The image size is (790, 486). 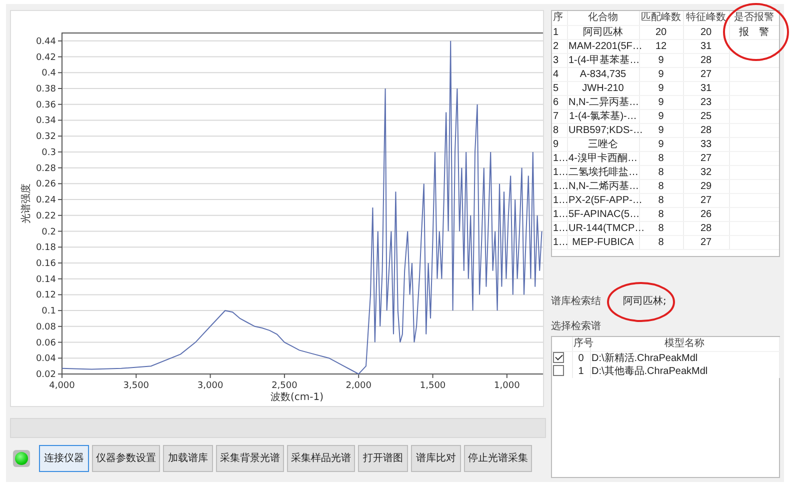 What do you see at coordinates (46, 41) in the screenshot?
I see `y-tick-label: 0.44` at bounding box center [46, 41].